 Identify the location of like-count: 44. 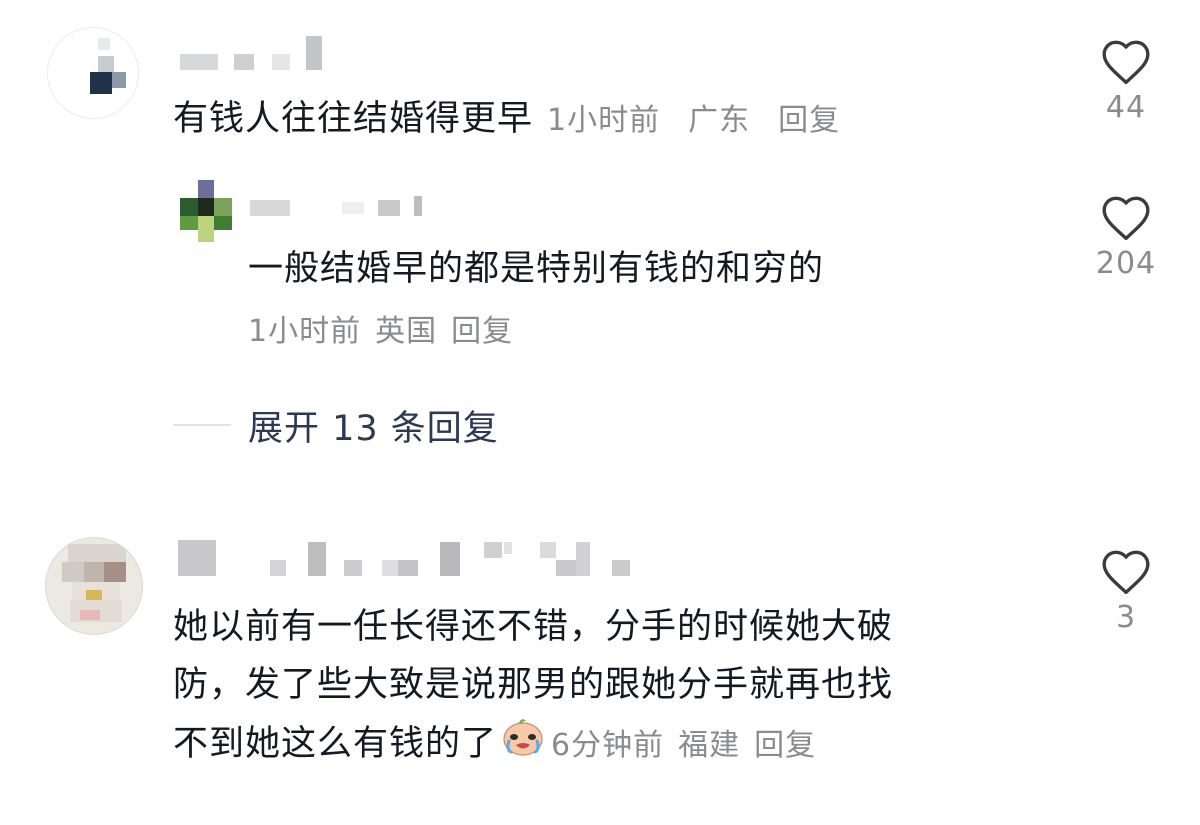
(1126, 107).